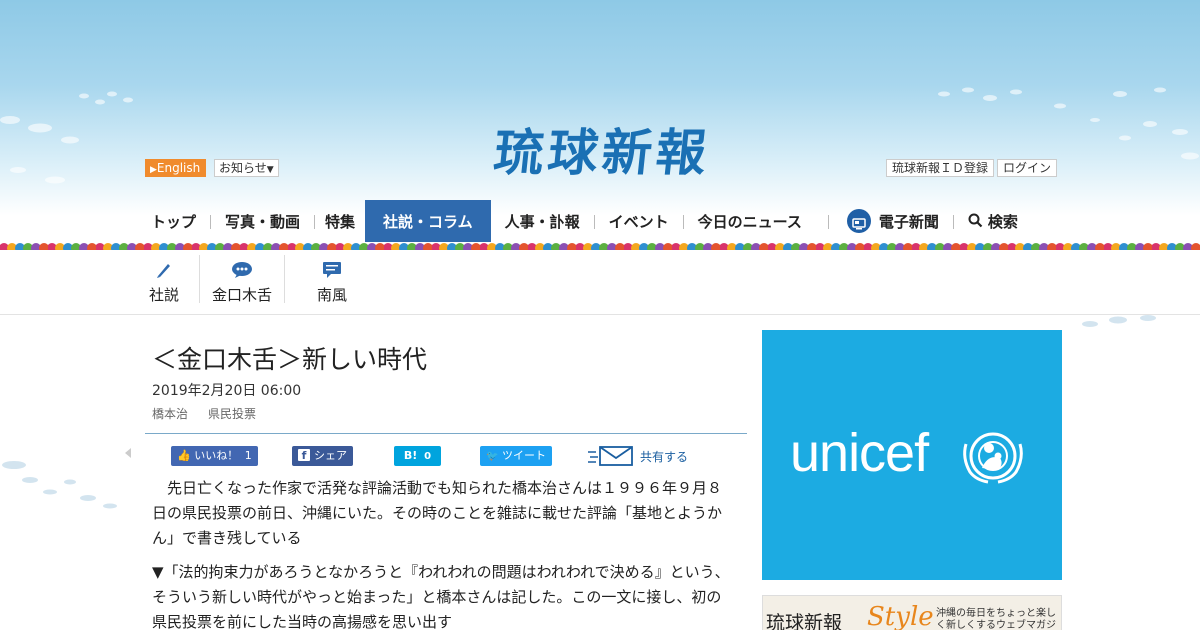 The image size is (1200, 630). What do you see at coordinates (163, 295) in the screenshot?
I see `subnav-label: 社説` at bounding box center [163, 295].